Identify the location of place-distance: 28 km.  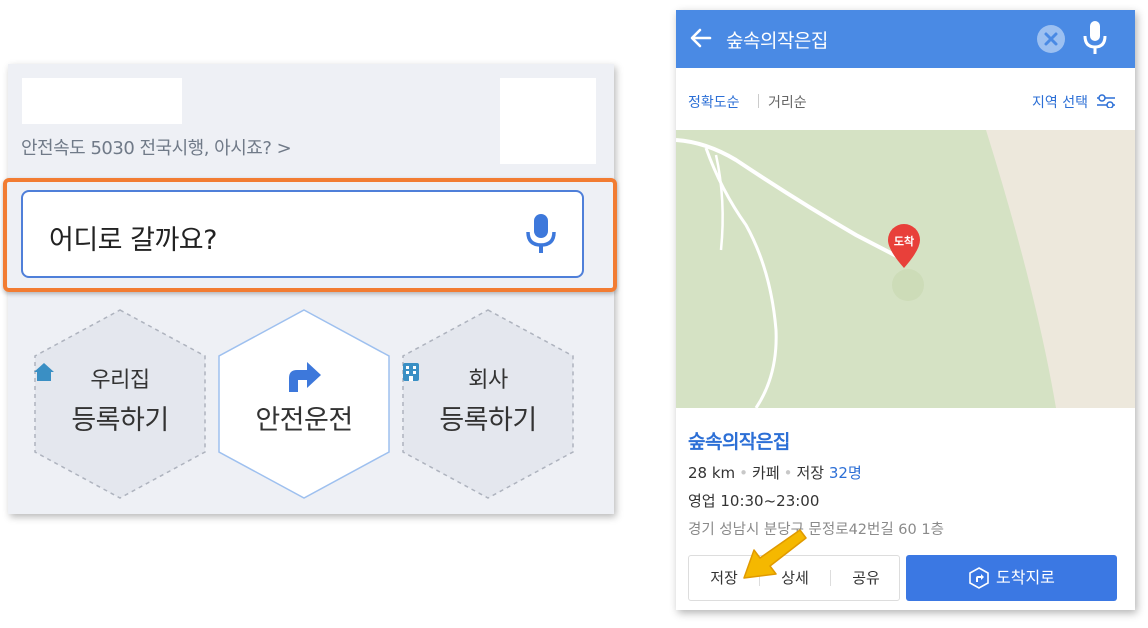
(712, 473).